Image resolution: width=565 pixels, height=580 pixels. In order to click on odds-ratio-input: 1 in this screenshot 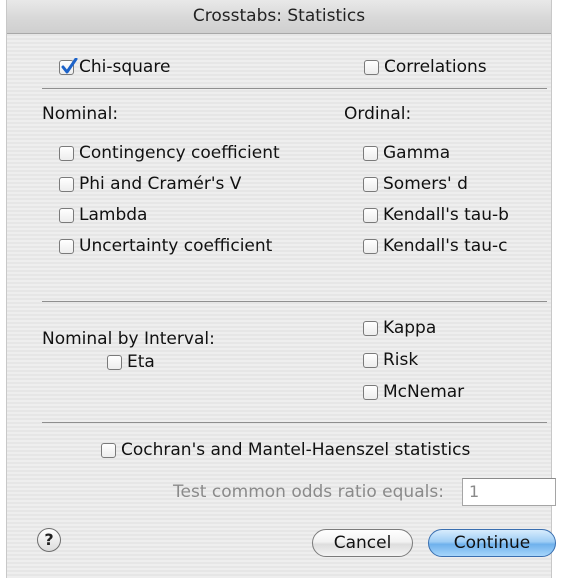, I will do `click(509, 492)`.